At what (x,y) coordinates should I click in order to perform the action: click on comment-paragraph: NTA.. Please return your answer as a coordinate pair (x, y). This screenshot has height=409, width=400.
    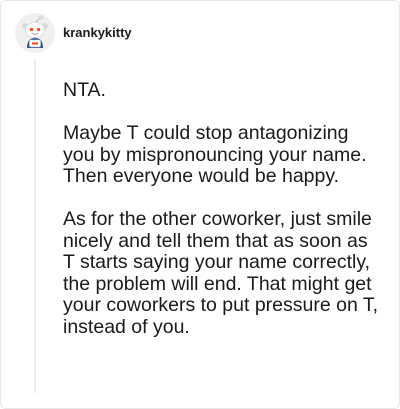
    Looking at the image, I should click on (84, 90).